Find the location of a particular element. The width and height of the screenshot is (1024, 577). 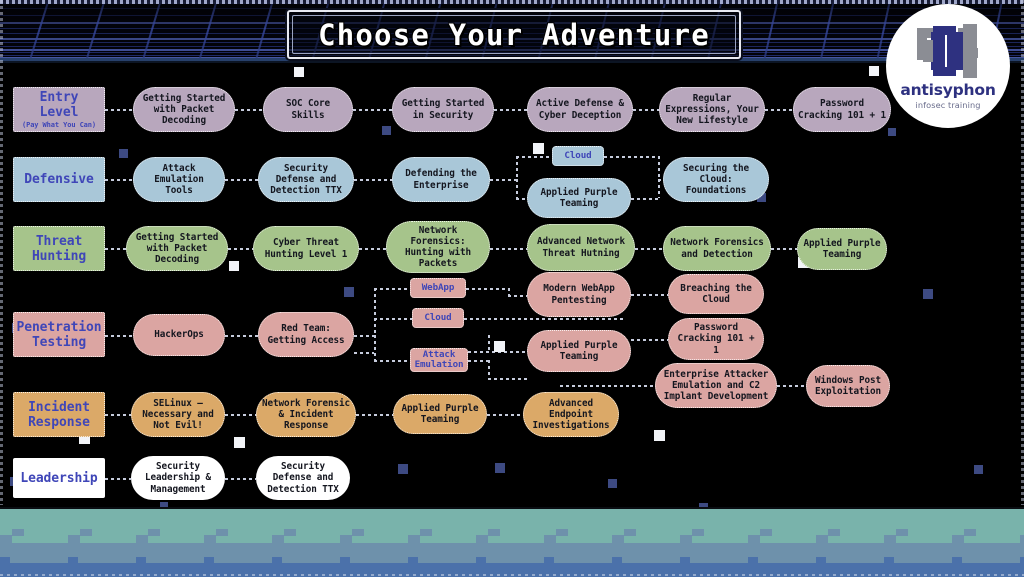

track-label-text: Defensive is located at coordinates (59, 179).